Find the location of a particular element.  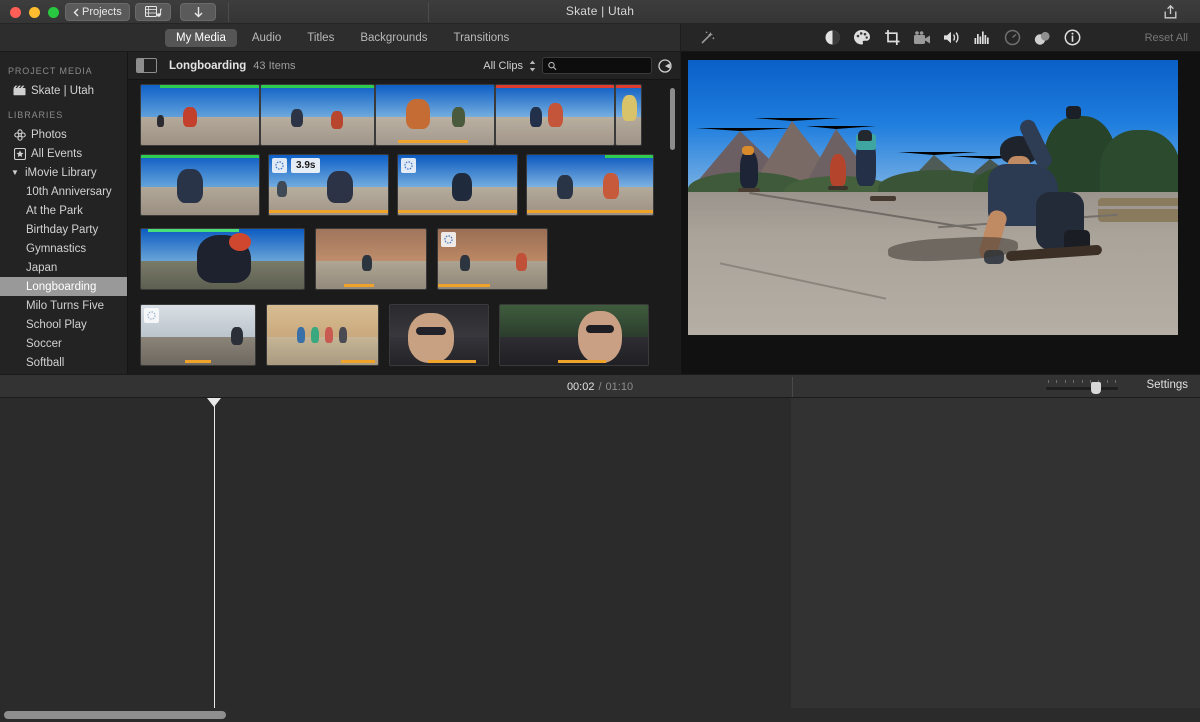

clip-filter-label: All Clips is located at coordinates (503, 66).